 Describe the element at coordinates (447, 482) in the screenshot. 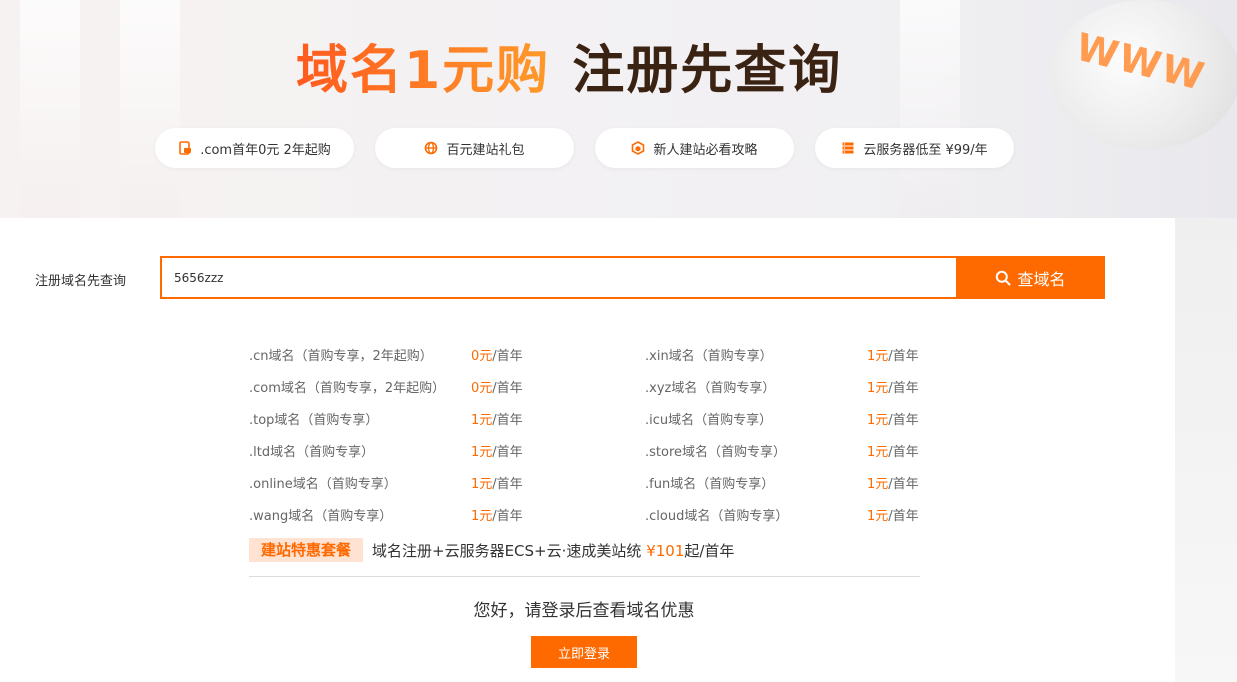

I see `list-item: .online域名（首购专享） 1元/首年` at that location.